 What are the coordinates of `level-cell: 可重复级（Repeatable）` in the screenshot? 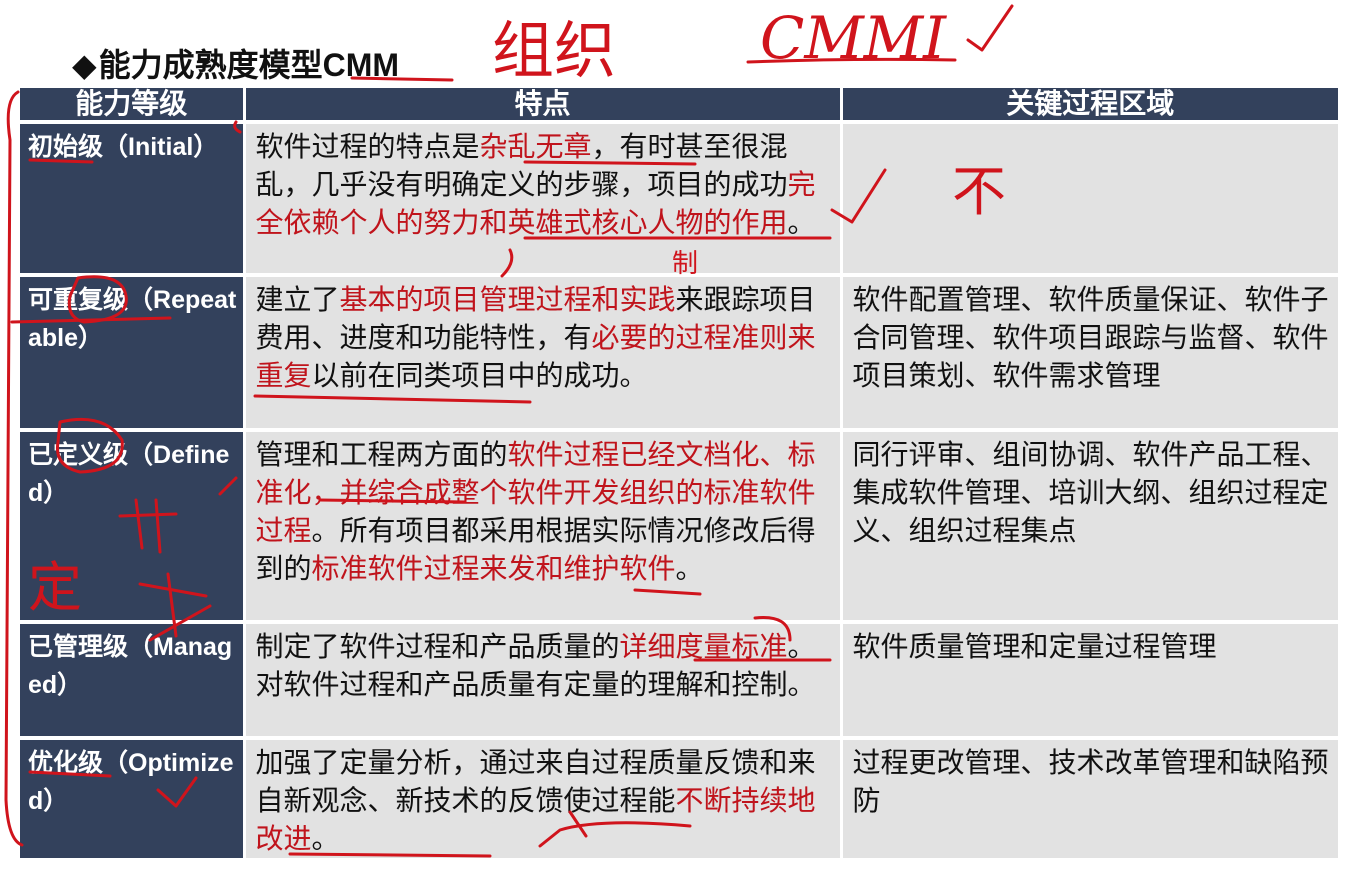 It's located at (133, 351).